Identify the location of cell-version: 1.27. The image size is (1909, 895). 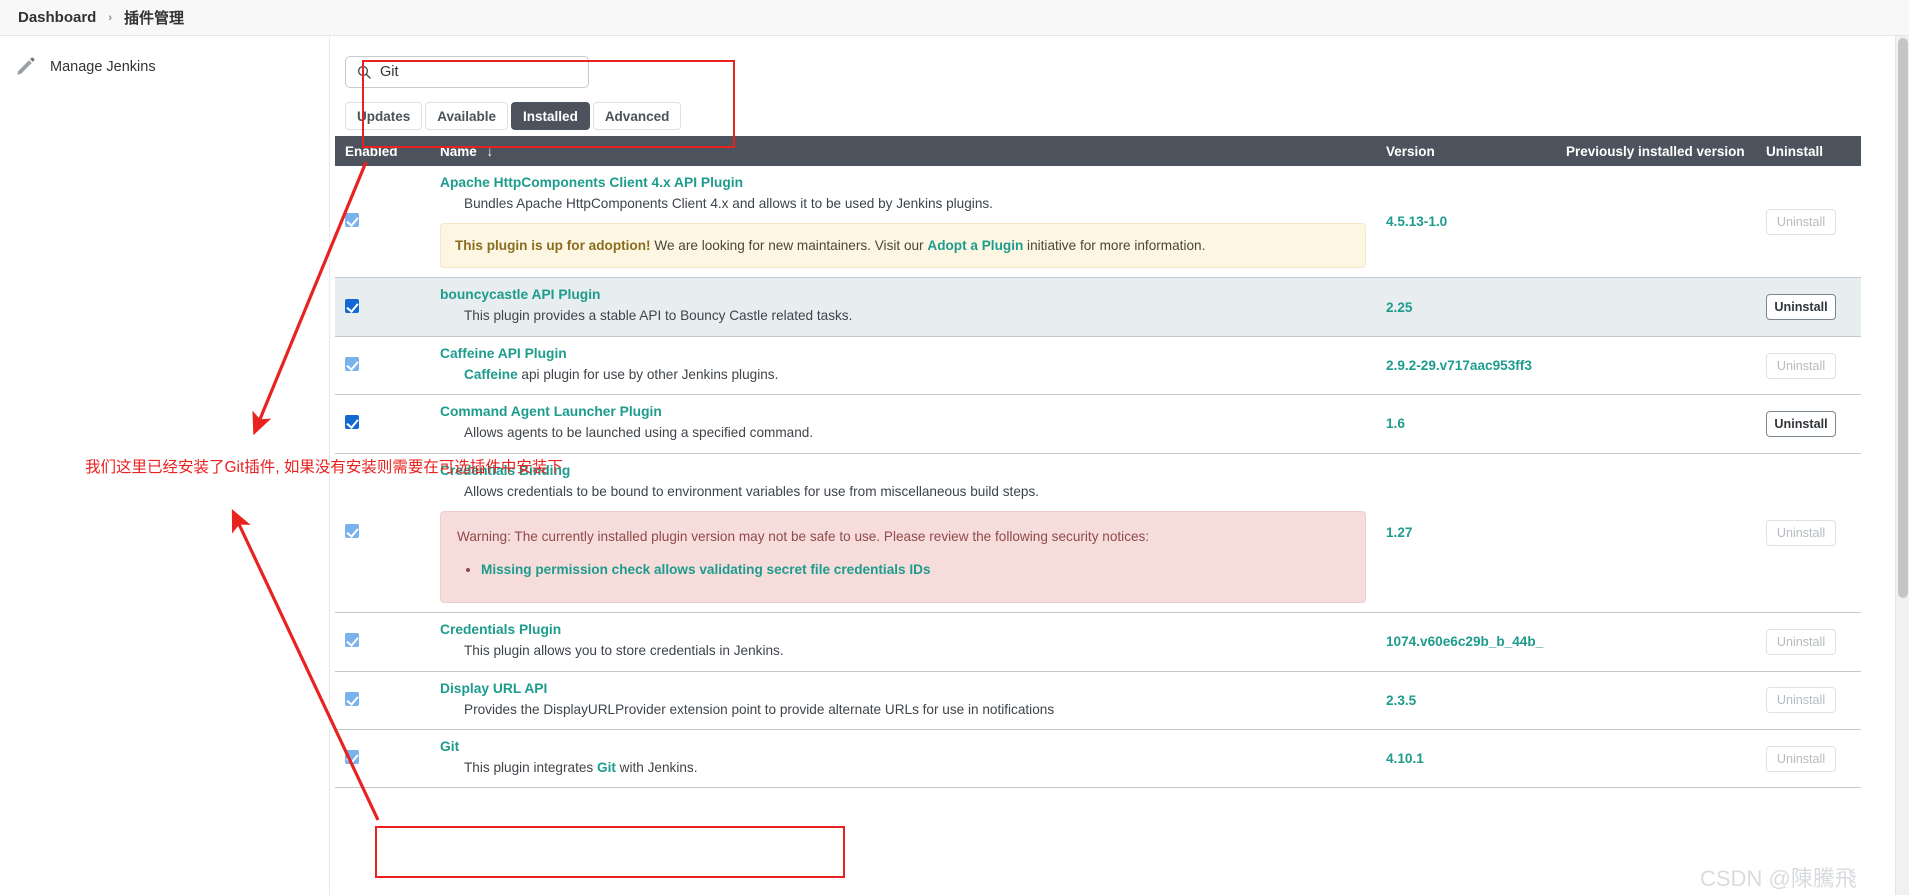
(1399, 533).